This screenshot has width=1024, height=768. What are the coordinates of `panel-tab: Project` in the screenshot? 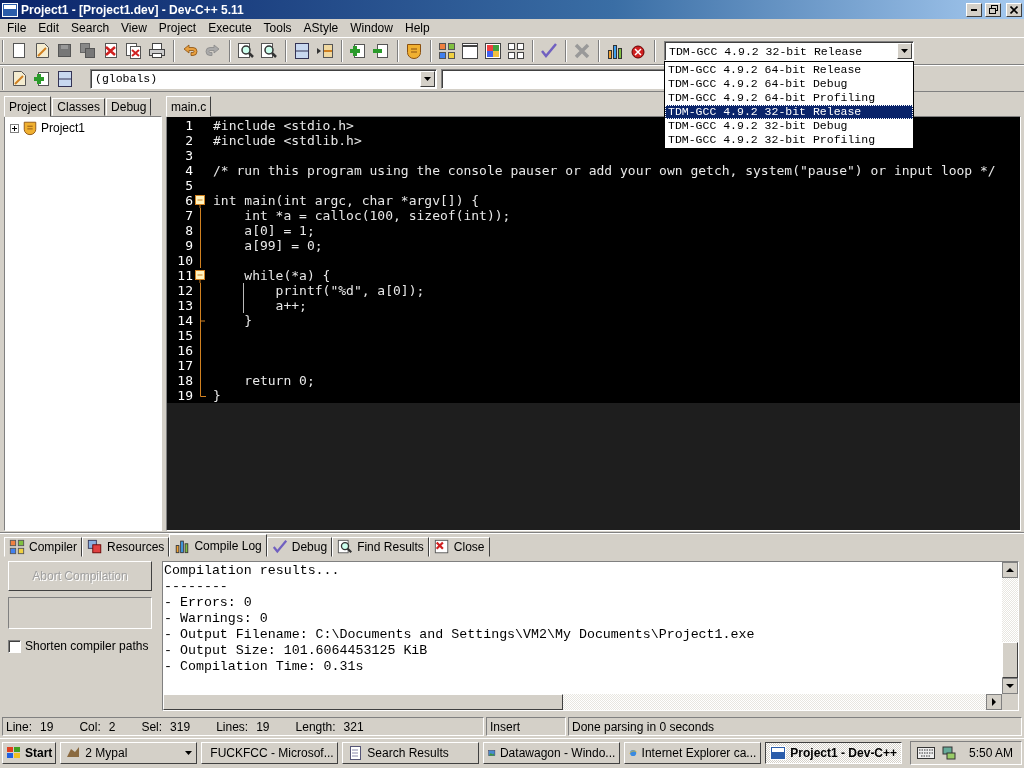 It's located at (28, 106).